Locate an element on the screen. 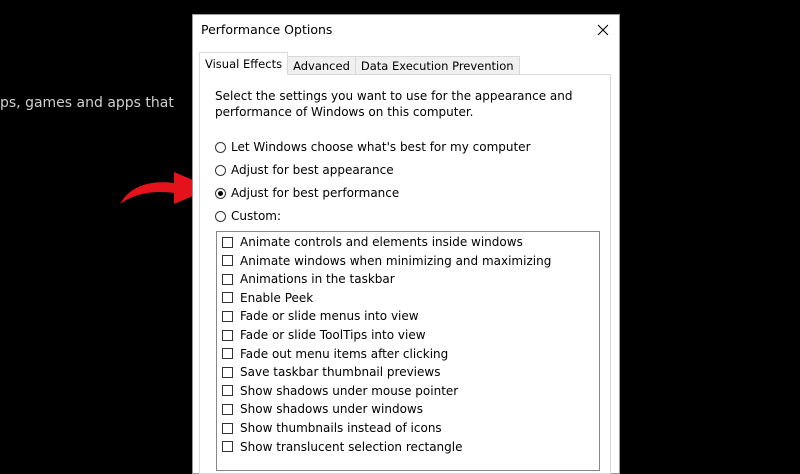 The width and height of the screenshot is (800, 474). effect-fade-menu-items: Fade out menu items after clicking is located at coordinates (335, 354).